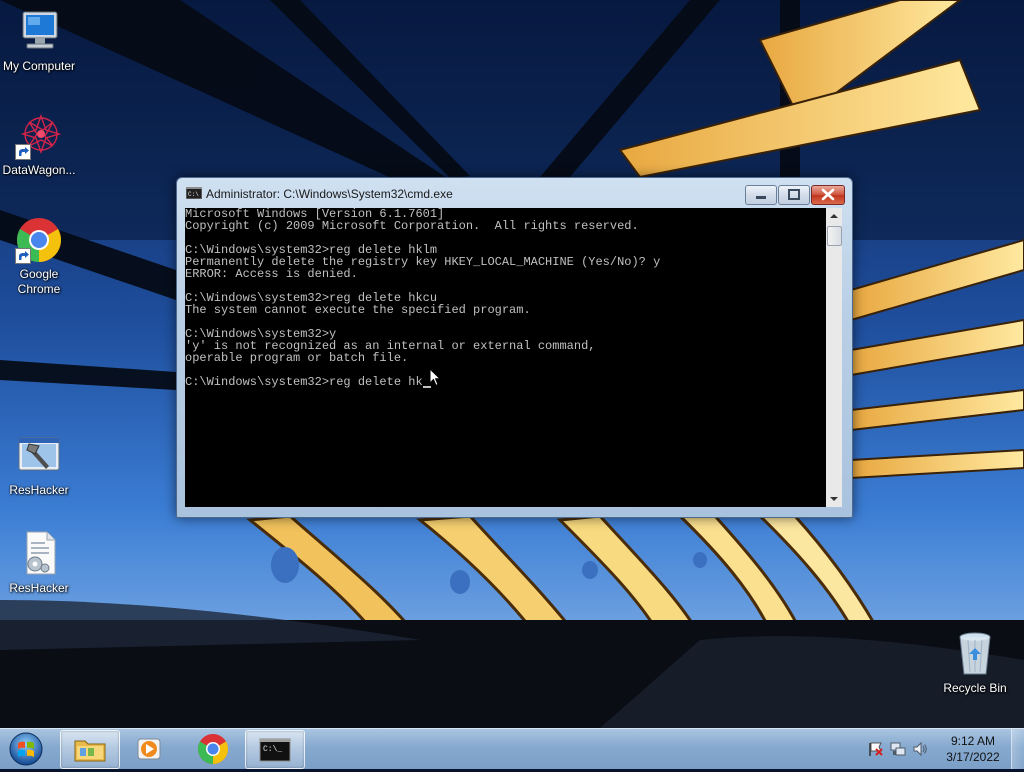 This screenshot has width=1024, height=772. I want to click on network-icon, so click(898, 749).